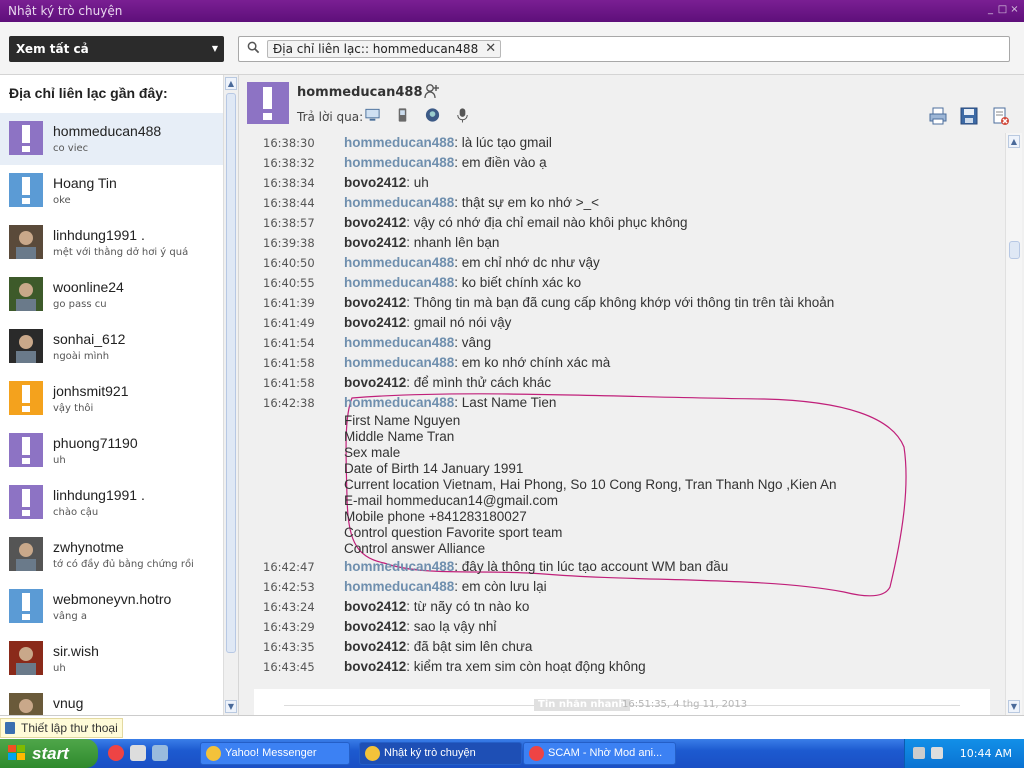  Describe the element at coordinates (469, 646) in the screenshot. I see `message-text: : đã bật sim lên chưa` at that location.